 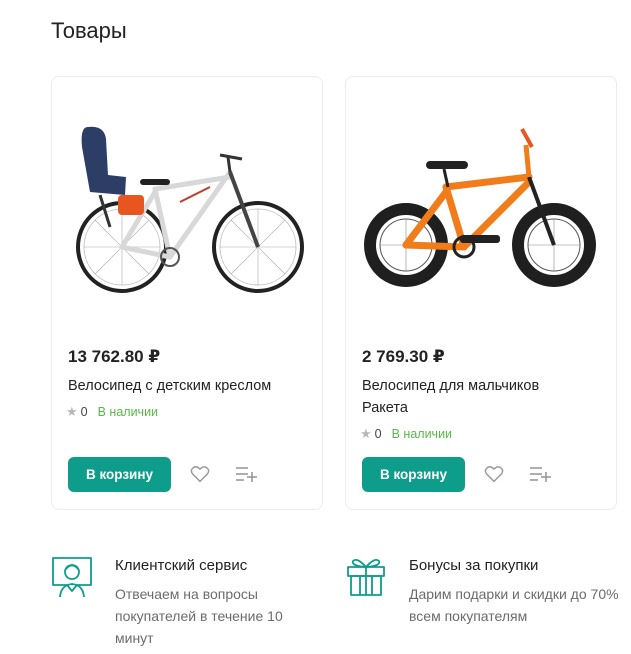 What do you see at coordinates (403, 356) in the screenshot?
I see `product-price: 2 769.30 ₽` at bounding box center [403, 356].